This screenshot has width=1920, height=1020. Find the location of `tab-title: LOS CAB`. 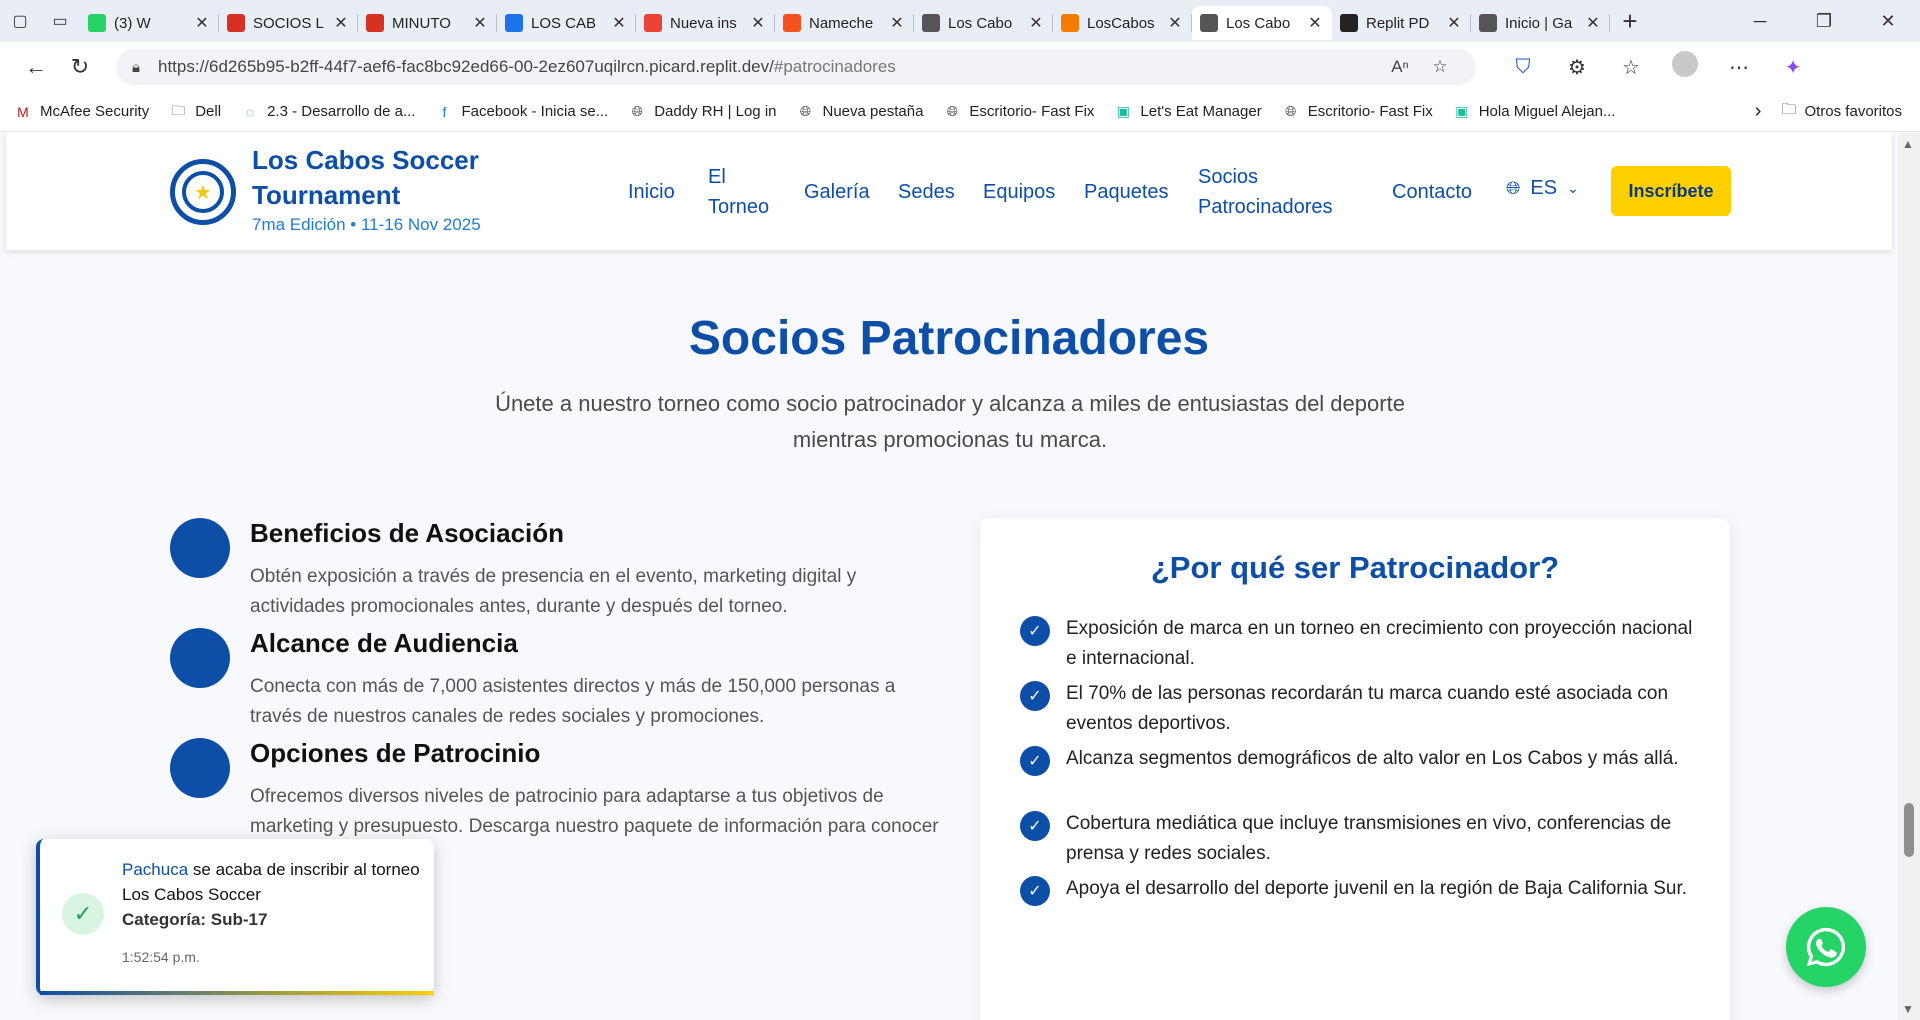

tab-title: LOS CAB is located at coordinates (564, 23).